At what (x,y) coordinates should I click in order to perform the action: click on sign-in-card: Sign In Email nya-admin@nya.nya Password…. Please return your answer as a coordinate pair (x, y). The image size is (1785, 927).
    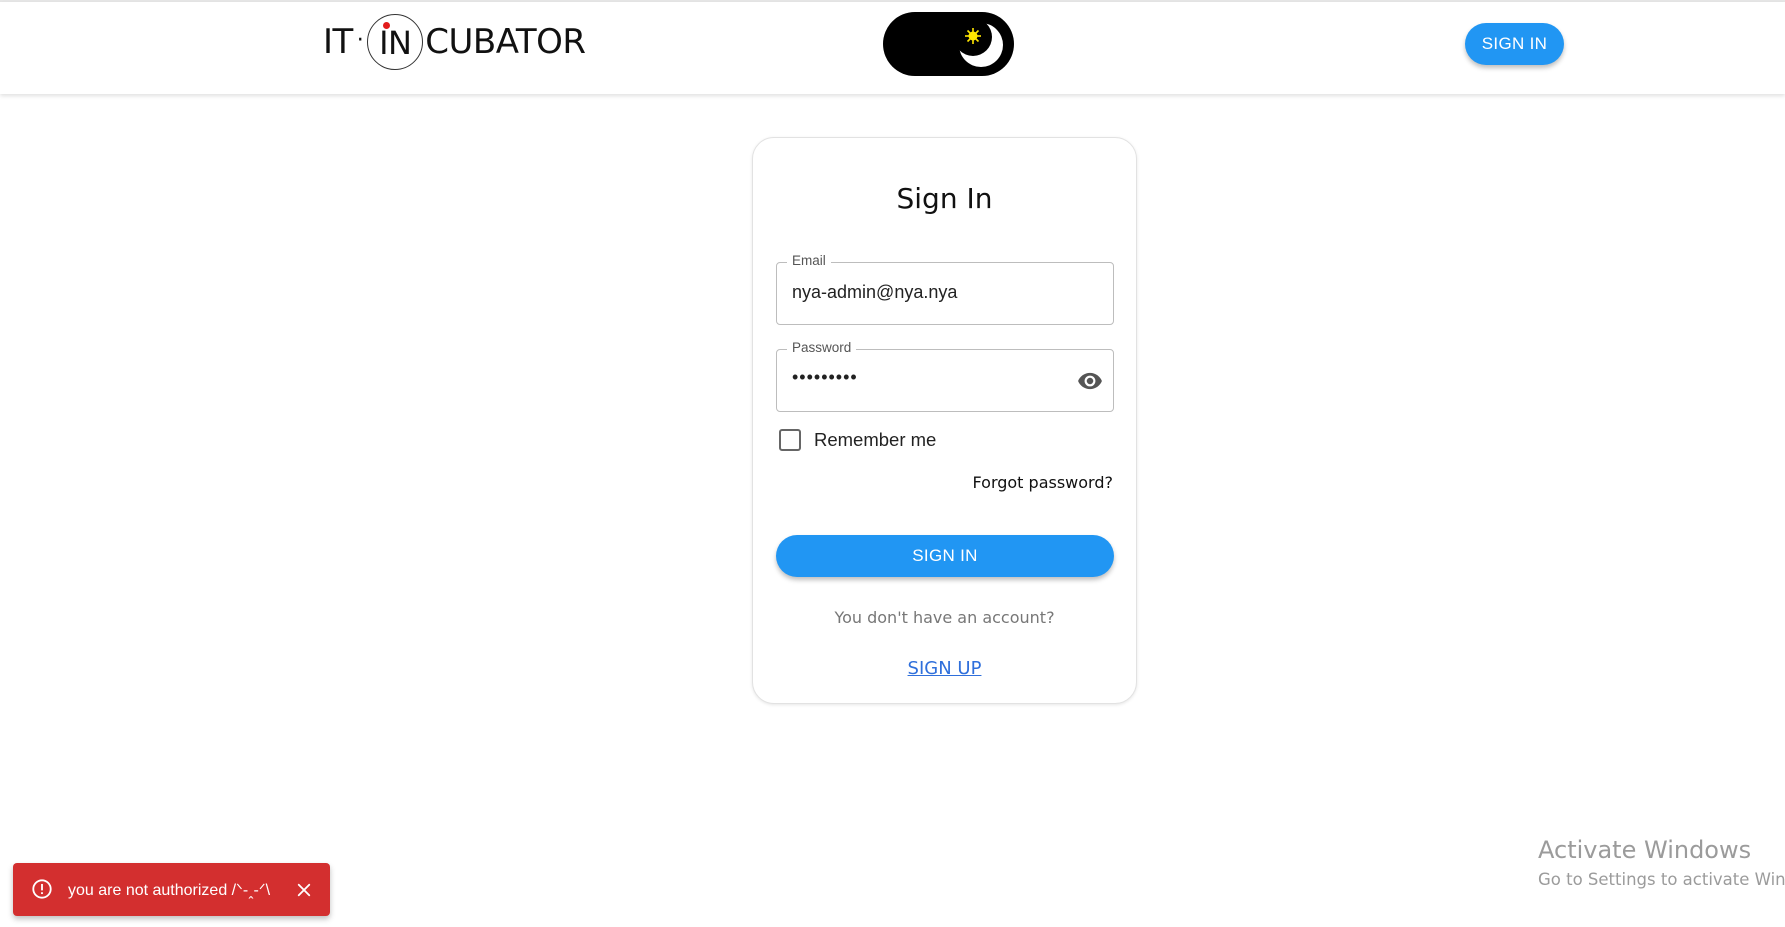
    Looking at the image, I should click on (944, 420).